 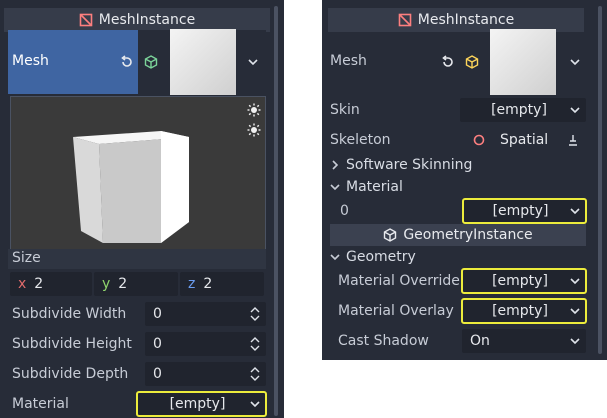 I want to click on material-0-row: 0 [empty], so click(x=461, y=211).